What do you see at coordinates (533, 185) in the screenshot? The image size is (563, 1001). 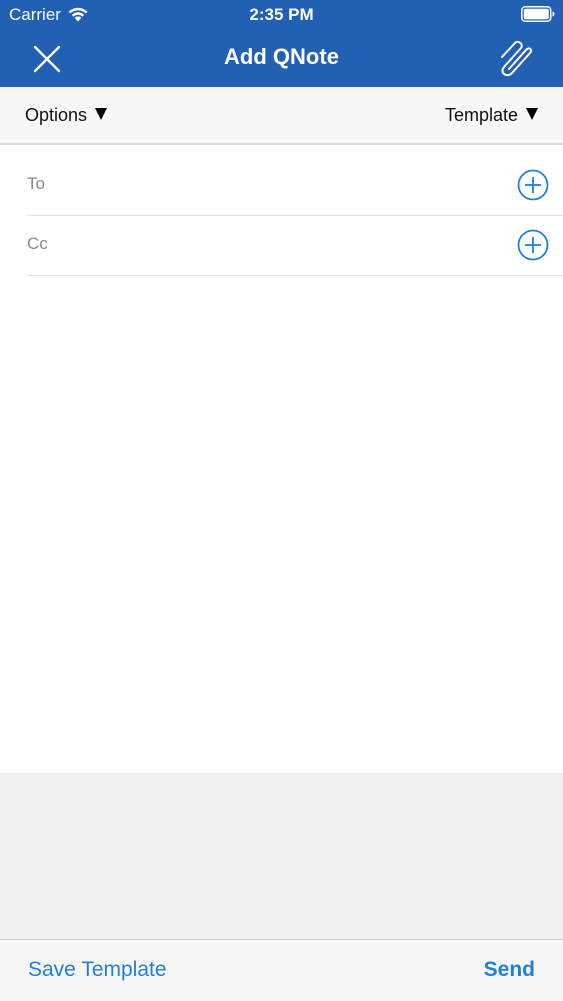 I see `add-to-recipient-button` at bounding box center [533, 185].